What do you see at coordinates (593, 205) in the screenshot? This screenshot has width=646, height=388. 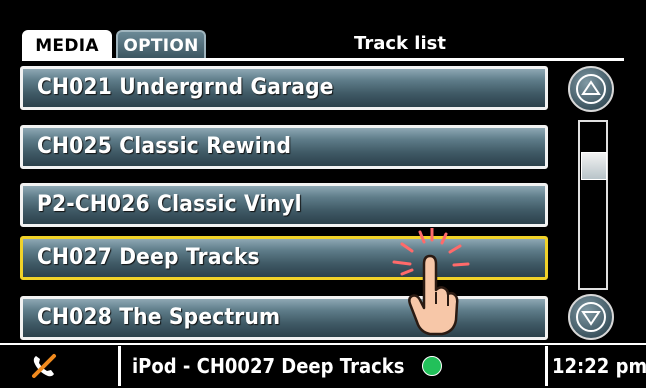 I see `scrollbar-track` at bounding box center [593, 205].